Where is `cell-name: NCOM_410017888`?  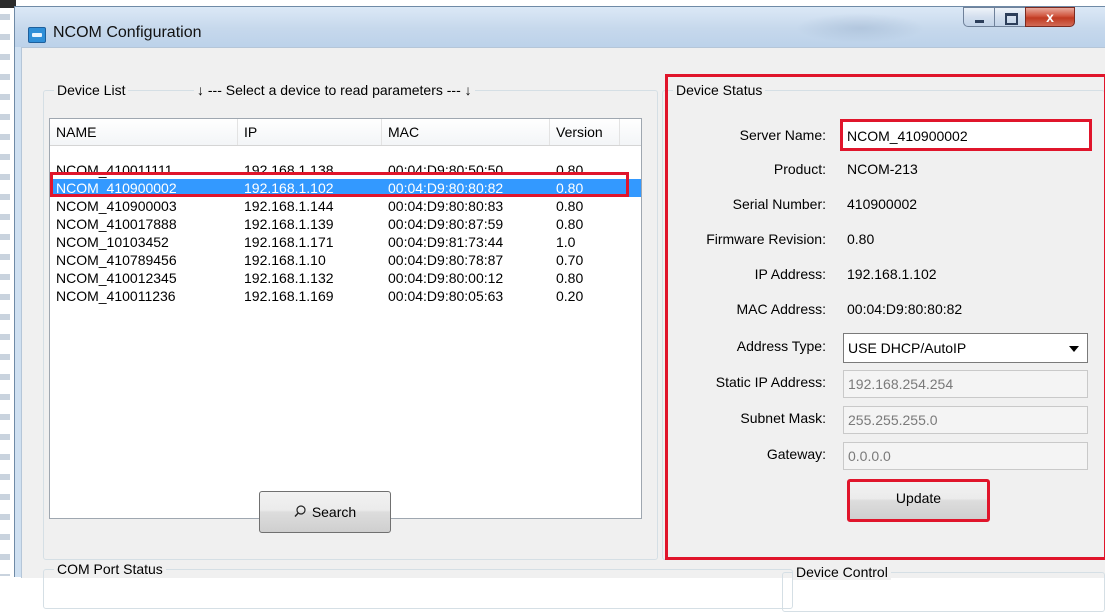
cell-name: NCOM_410017888 is located at coordinates (116, 224).